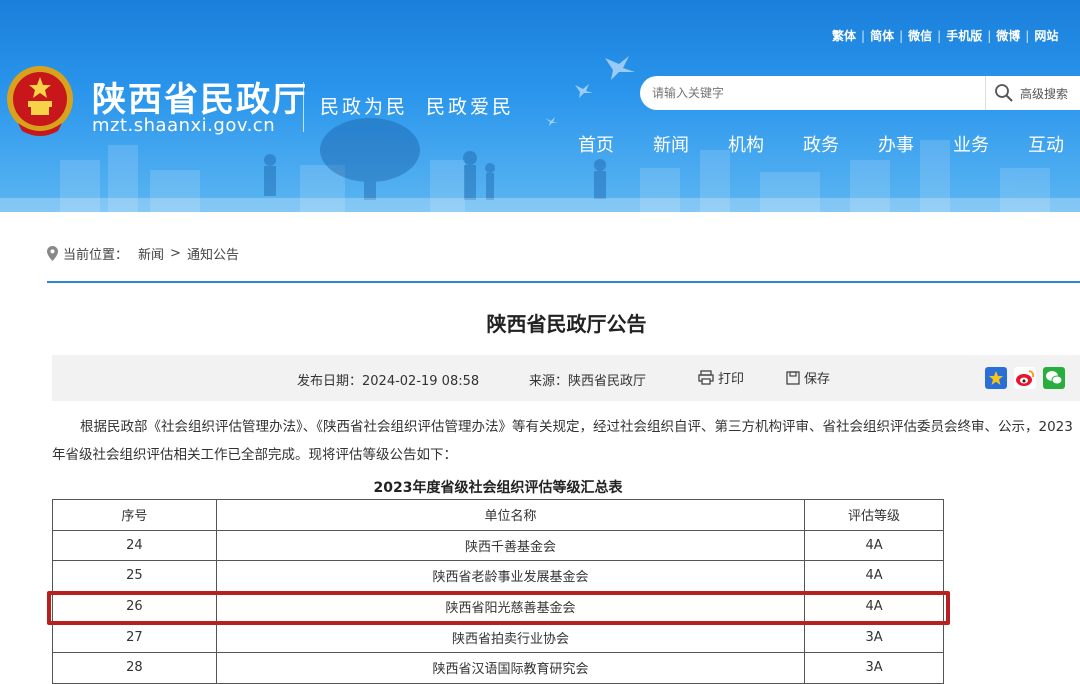  I want to click on weibo-icon, so click(1025, 378).